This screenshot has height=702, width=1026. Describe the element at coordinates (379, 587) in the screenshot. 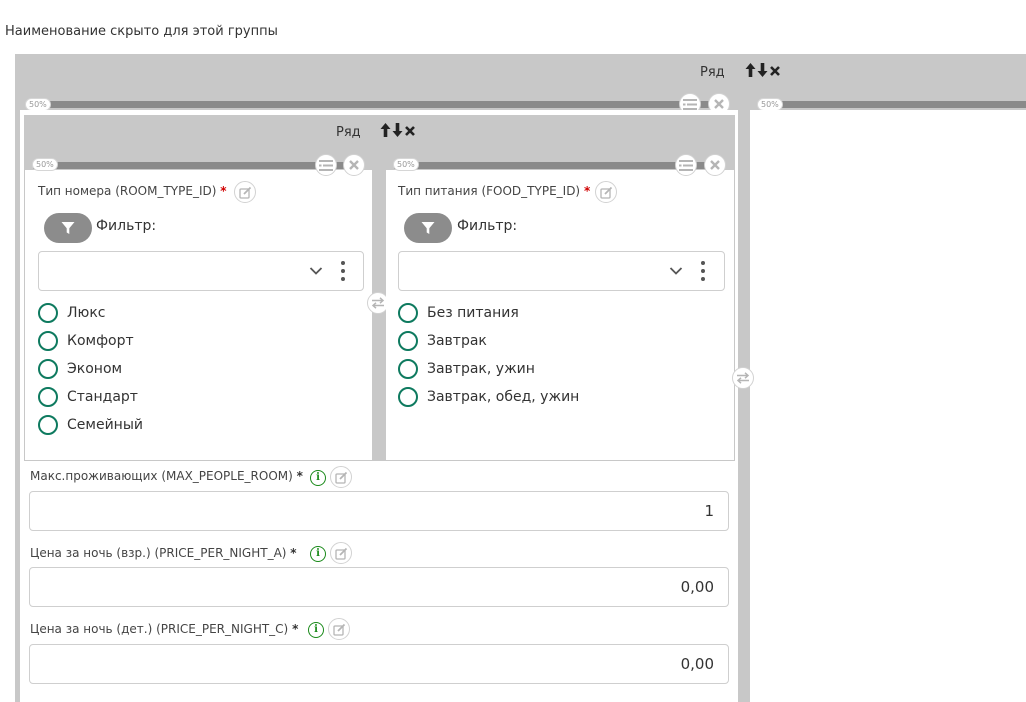

I see `price-adult-input: 0,00` at that location.